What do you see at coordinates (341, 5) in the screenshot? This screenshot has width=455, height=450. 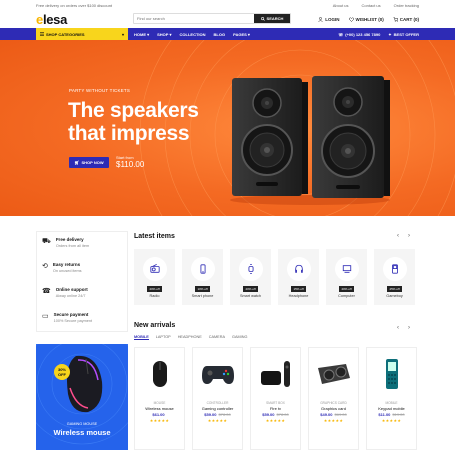 I see `about-link: About us` at bounding box center [341, 5].